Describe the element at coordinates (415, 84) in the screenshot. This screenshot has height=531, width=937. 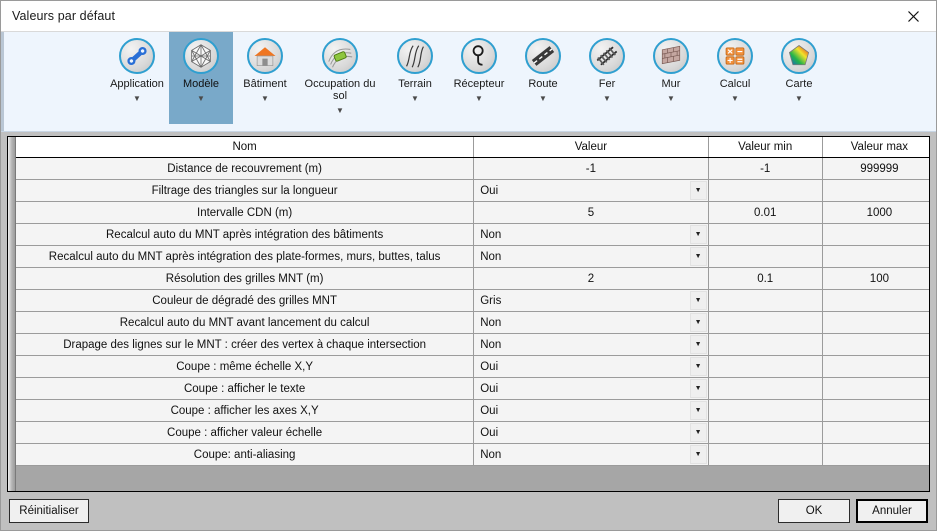
I see `ribbon-item-label: Terrain` at that location.